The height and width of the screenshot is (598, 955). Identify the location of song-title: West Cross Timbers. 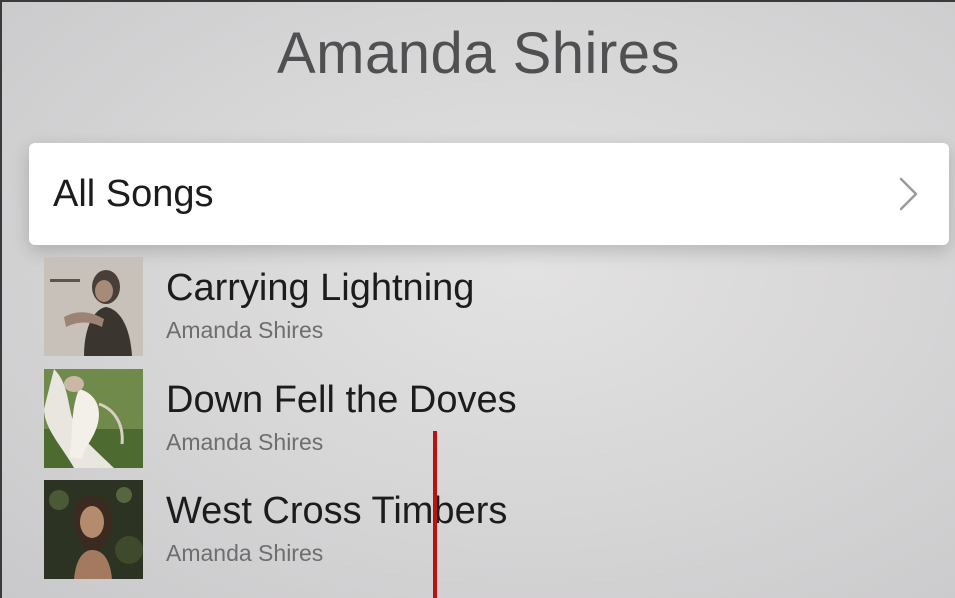
(337, 511).